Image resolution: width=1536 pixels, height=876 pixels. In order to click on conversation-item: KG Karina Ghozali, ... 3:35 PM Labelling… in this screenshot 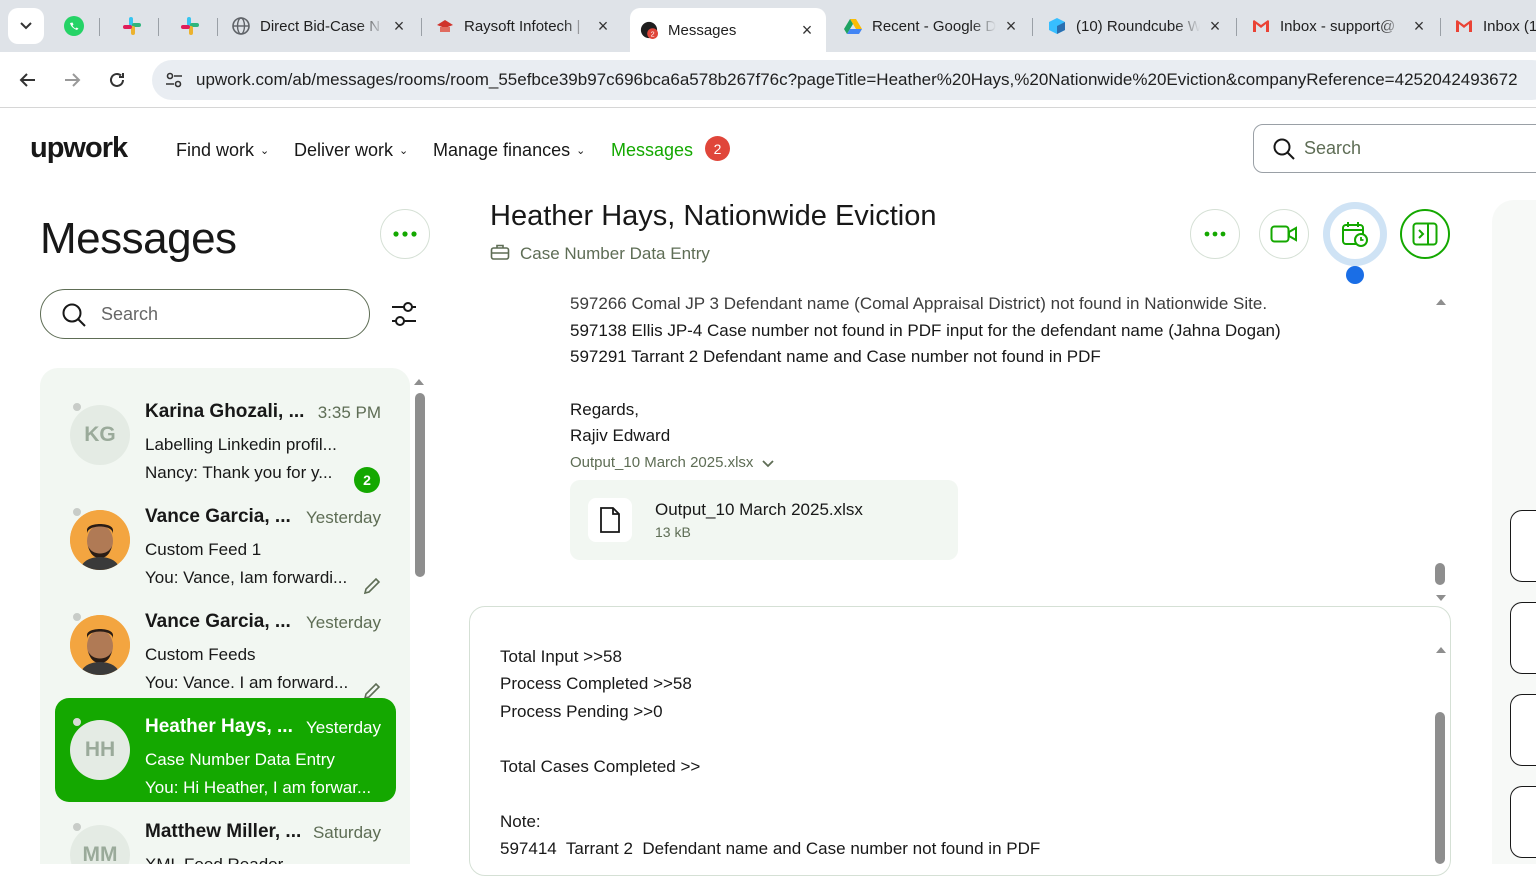, I will do `click(225, 438)`.